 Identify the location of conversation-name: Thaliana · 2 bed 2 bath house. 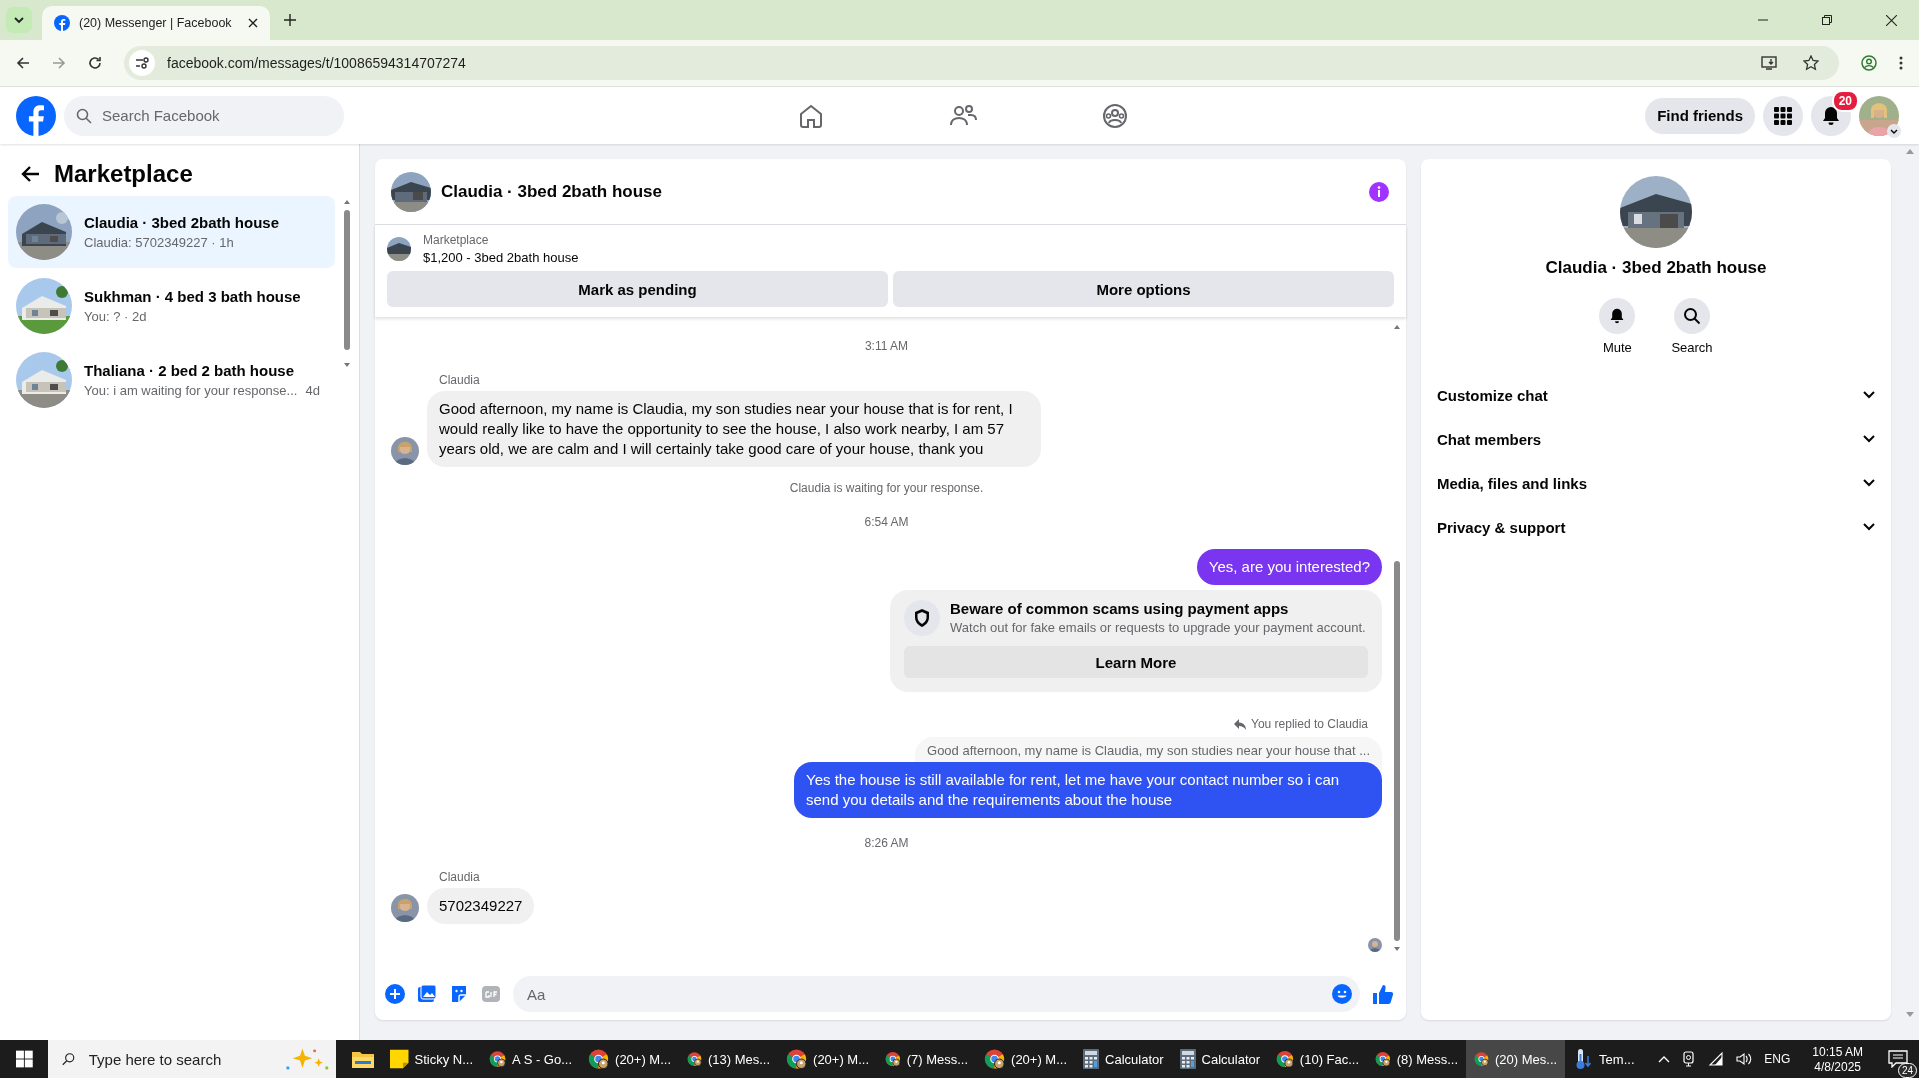
(190, 370).